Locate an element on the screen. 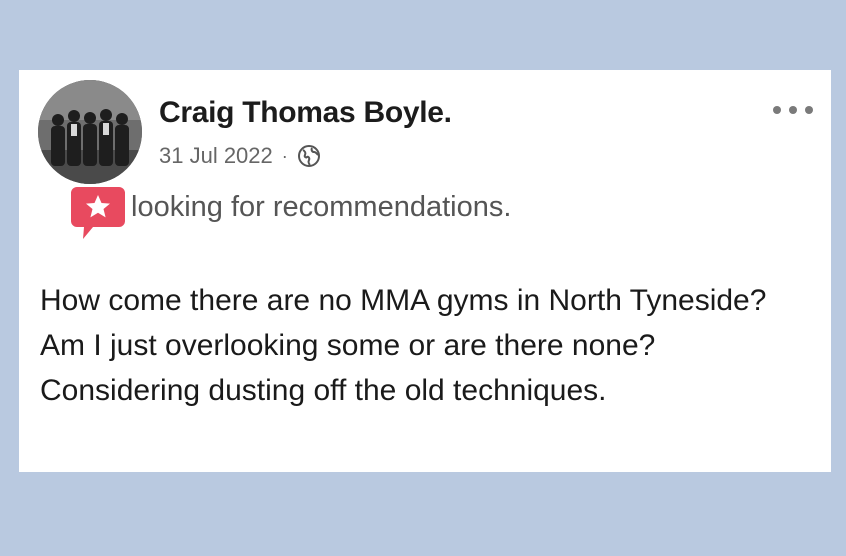  post-date: 31 Jul 2022 is located at coordinates (216, 156).